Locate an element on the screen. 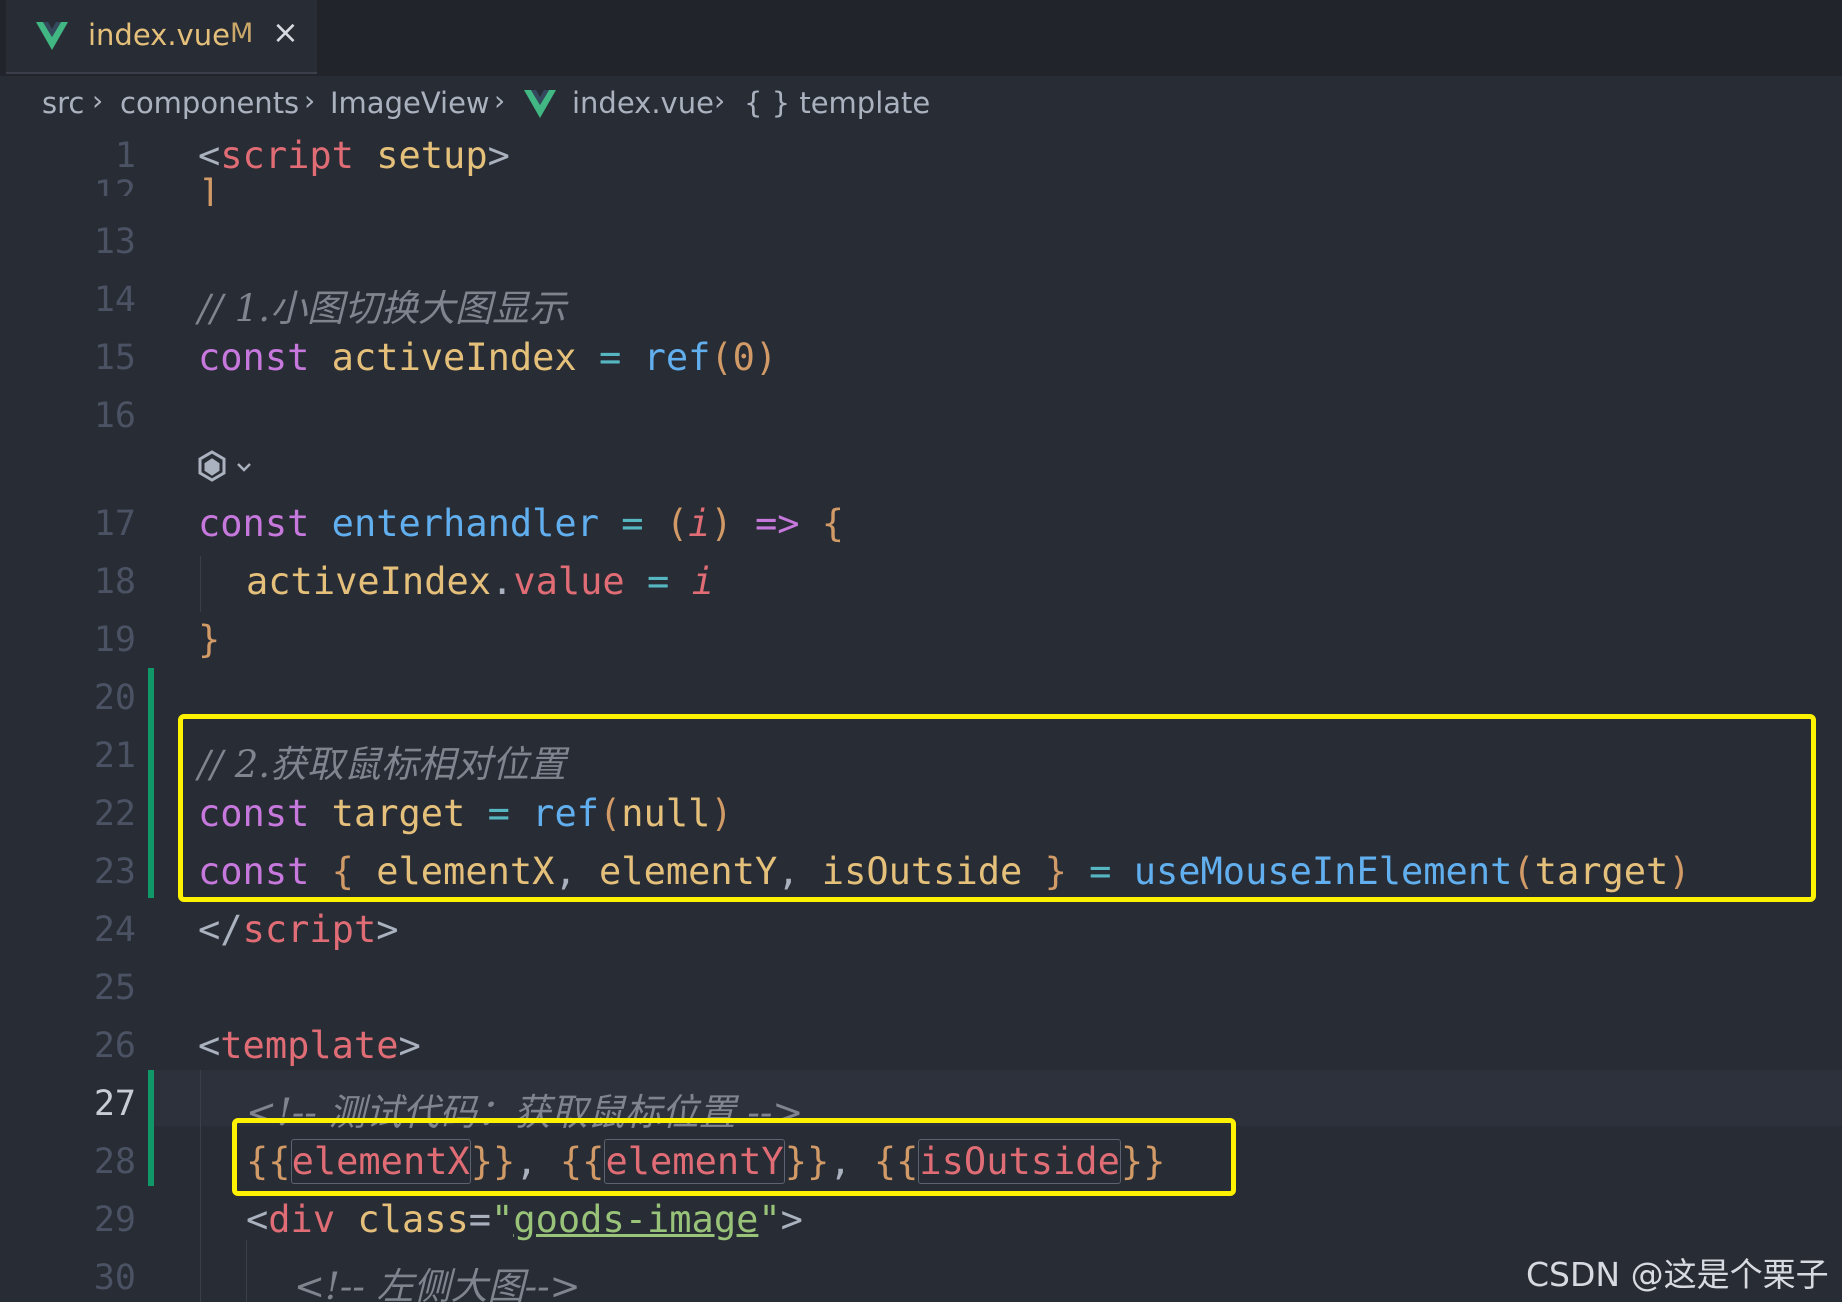 This screenshot has width=1842, height=1302. token: 0 is located at coordinates (743, 357).